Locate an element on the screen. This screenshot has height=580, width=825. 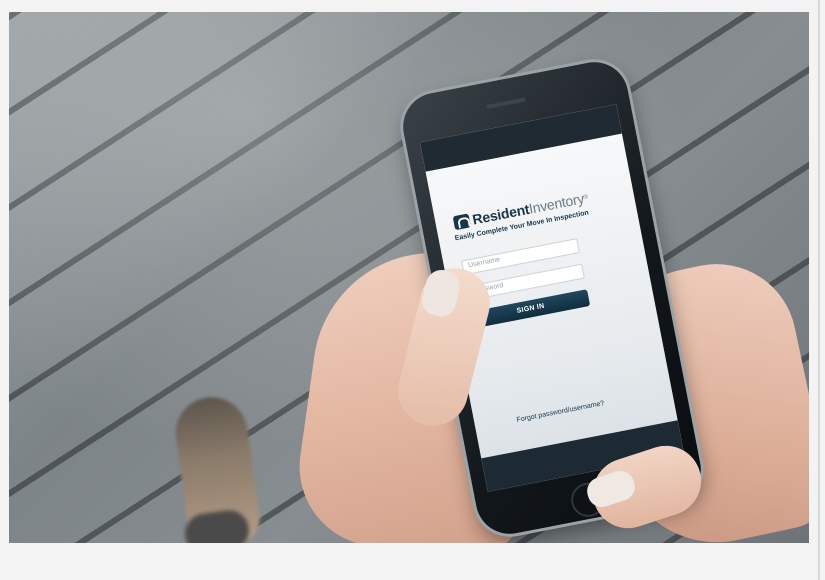
logo-trademark: ® is located at coordinates (586, 198).